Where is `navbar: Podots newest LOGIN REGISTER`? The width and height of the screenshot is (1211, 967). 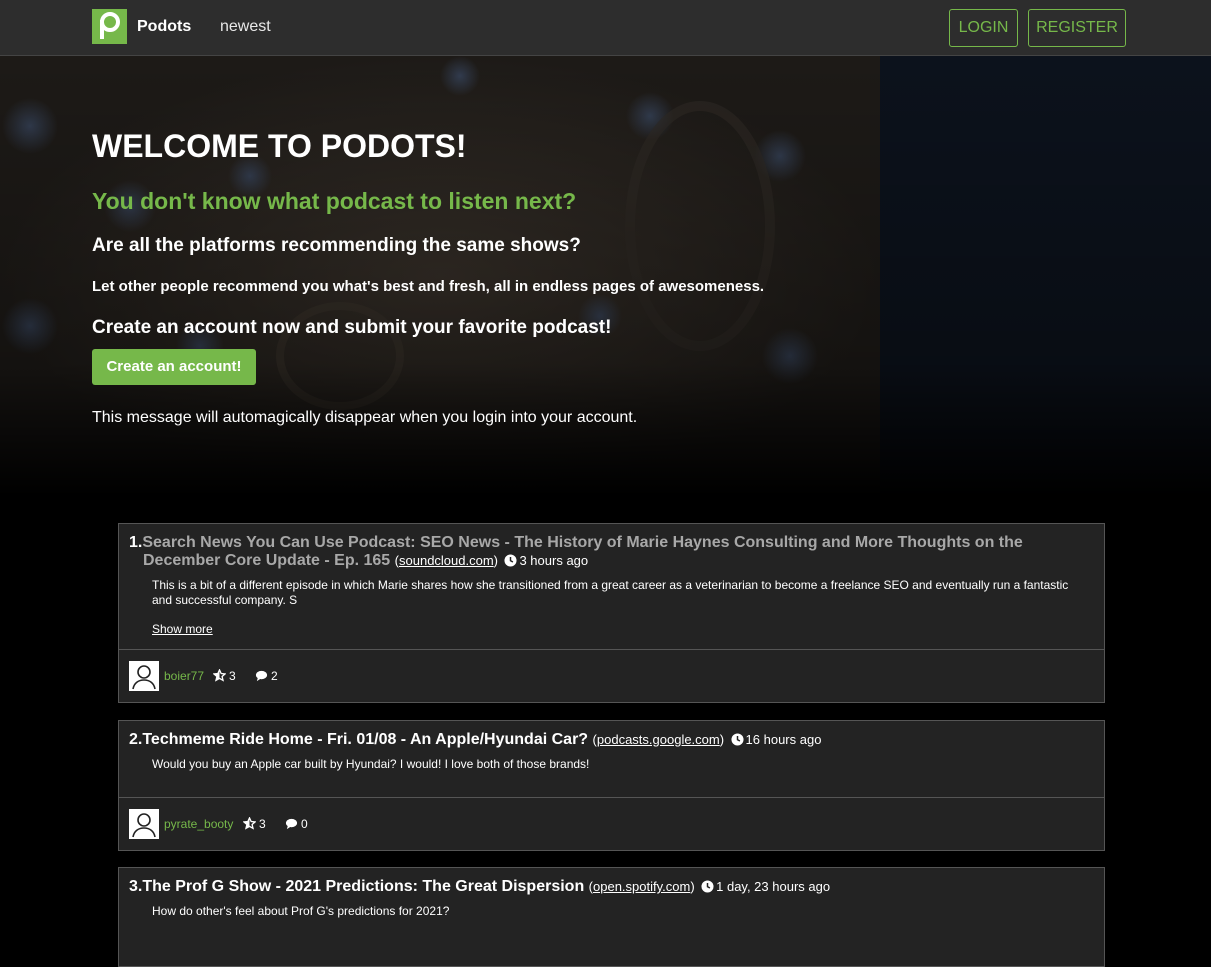
navbar: Podots newest LOGIN REGISTER is located at coordinates (605, 28).